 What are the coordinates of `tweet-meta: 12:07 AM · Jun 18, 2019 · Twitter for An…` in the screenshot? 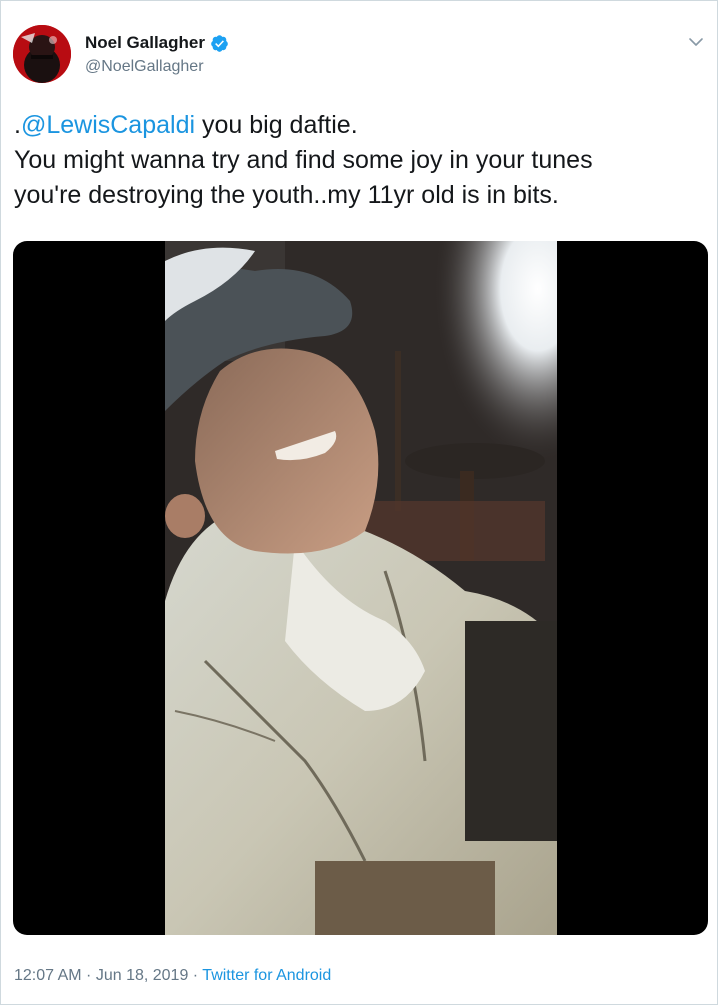 It's located at (172, 976).